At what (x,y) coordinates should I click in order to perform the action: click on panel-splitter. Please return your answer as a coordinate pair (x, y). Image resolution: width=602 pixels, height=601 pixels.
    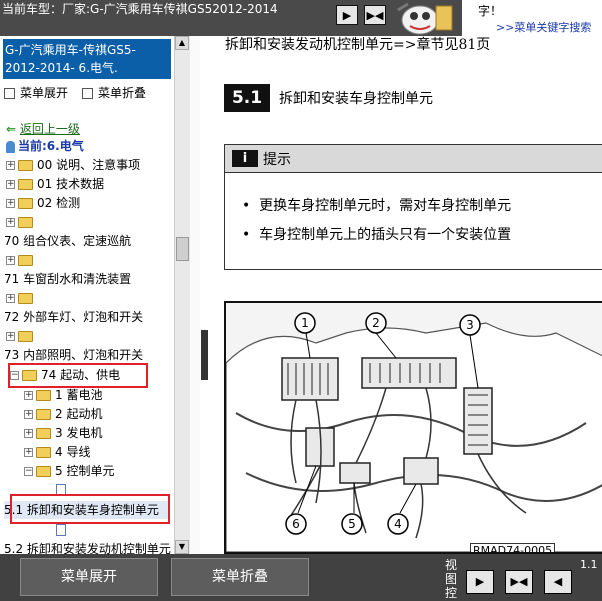
    Looking at the image, I should click on (195, 295).